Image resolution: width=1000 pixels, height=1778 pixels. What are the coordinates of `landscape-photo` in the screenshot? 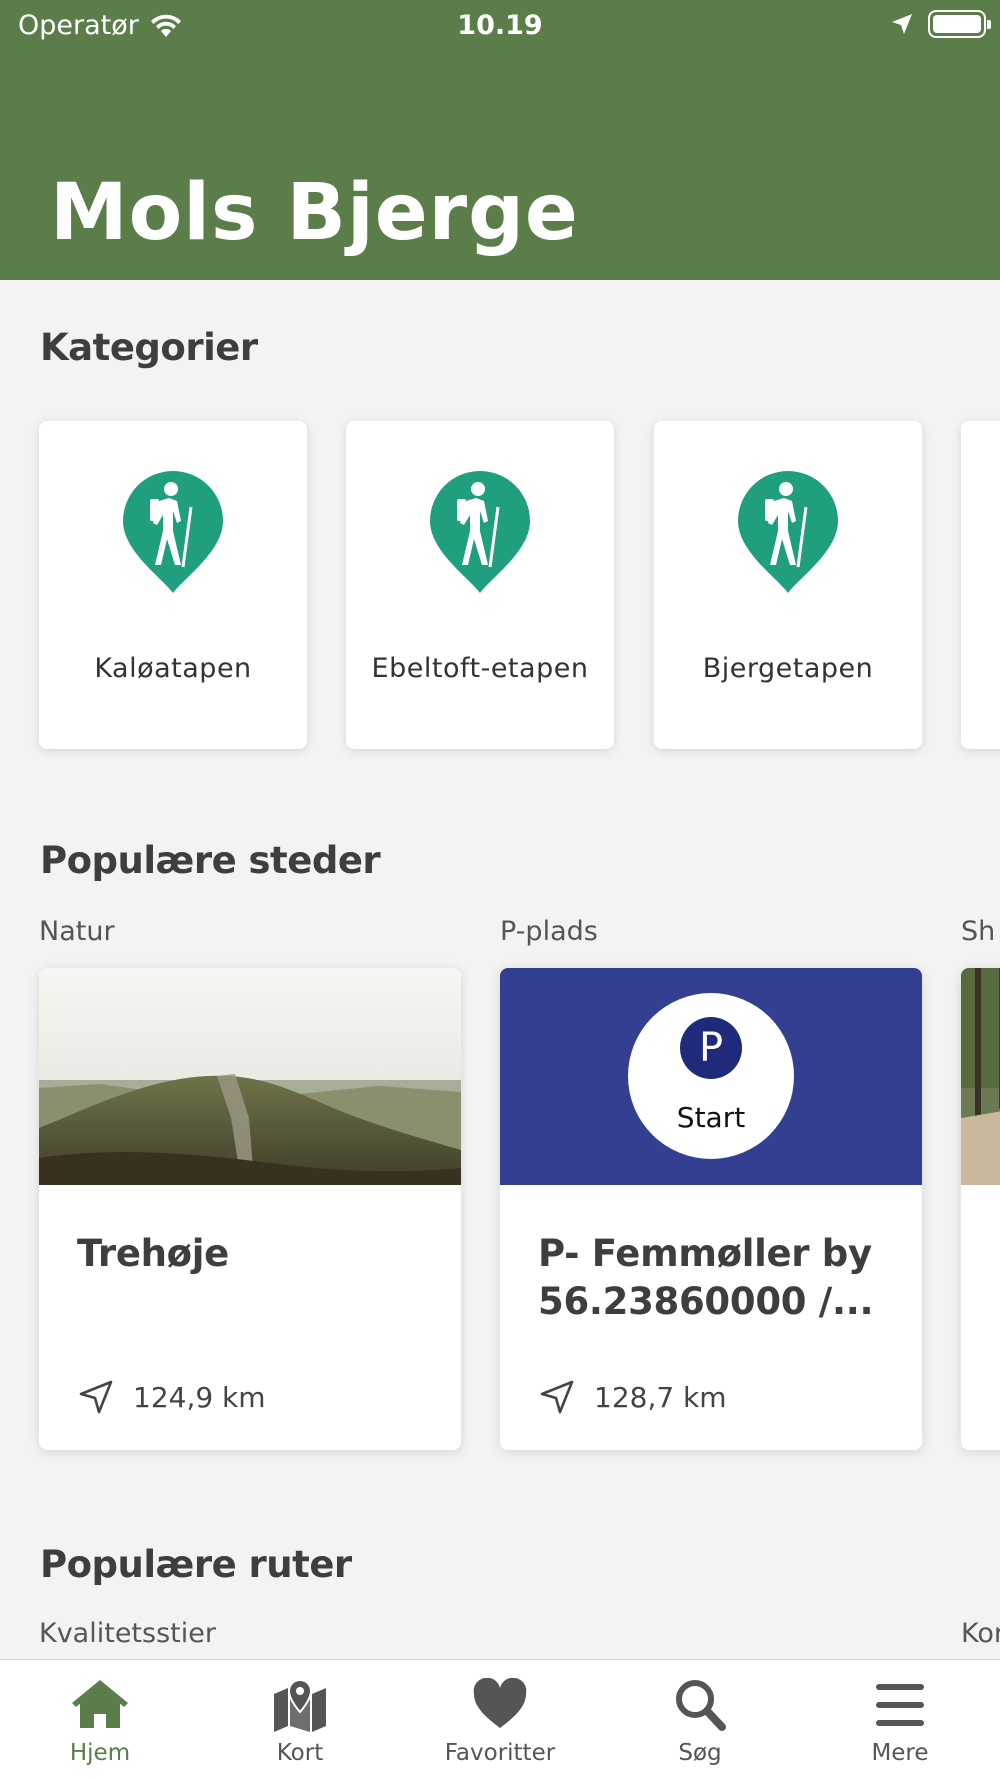 It's located at (250, 1076).